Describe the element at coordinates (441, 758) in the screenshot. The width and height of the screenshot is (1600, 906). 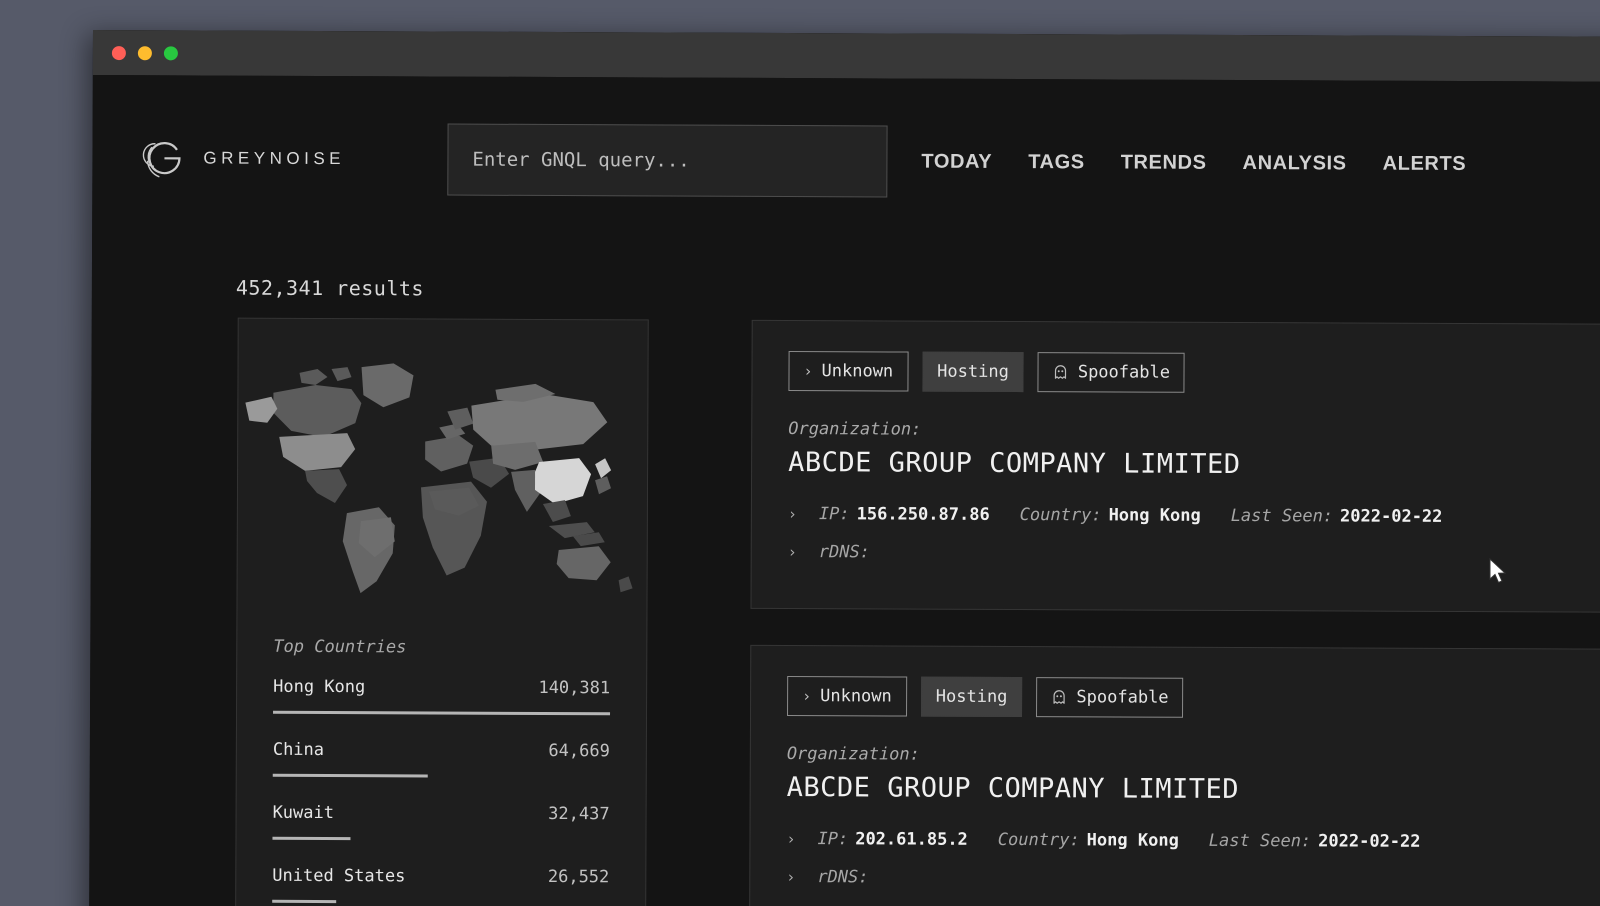
I see `country-row: China 64,669` at that location.